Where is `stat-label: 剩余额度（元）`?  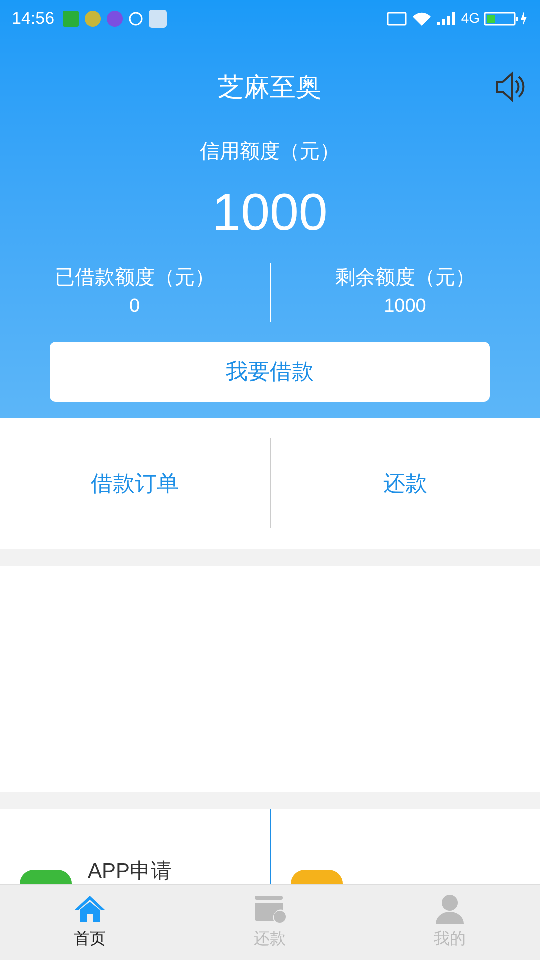
stat-label: 剩余额度（元） is located at coordinates (405, 278).